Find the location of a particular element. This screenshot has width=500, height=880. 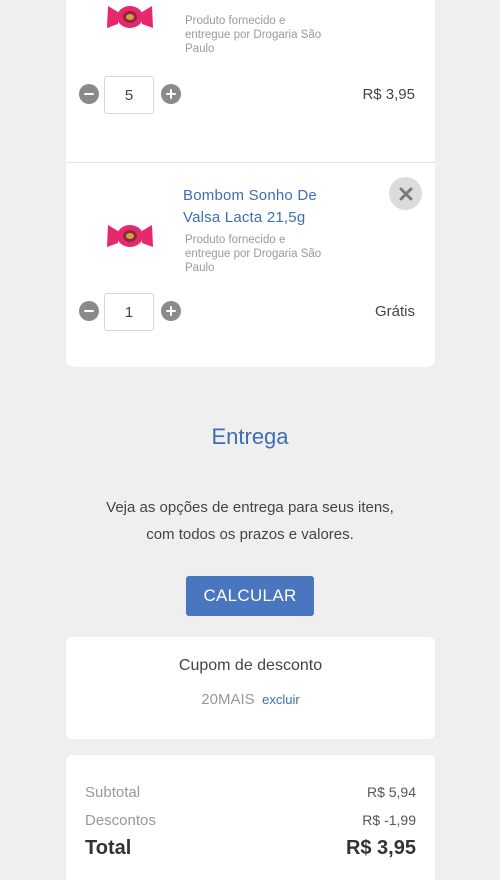

item-price: Grátis is located at coordinates (394, 311).